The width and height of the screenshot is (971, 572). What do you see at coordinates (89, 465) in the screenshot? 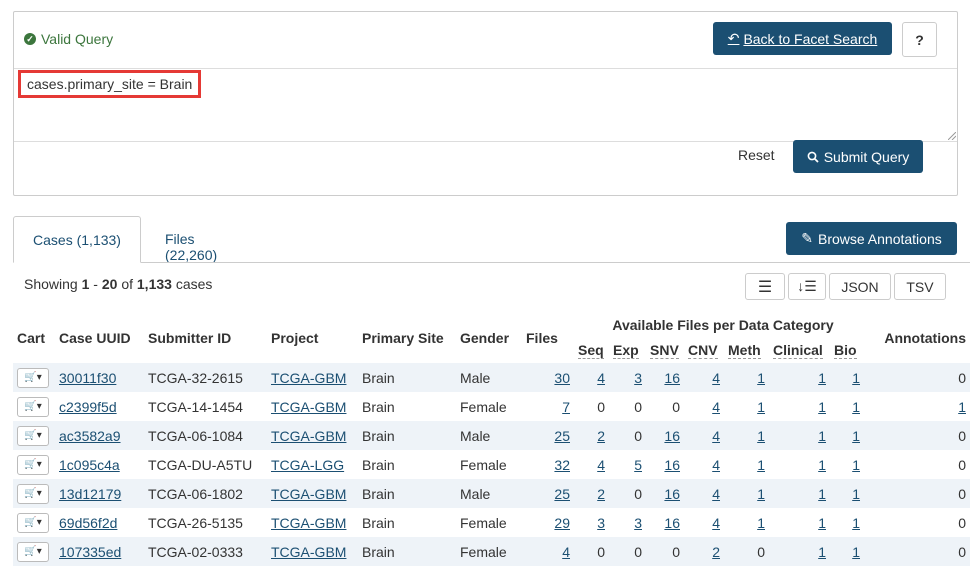
I see `case-uuid-link: 1c095c4a` at bounding box center [89, 465].